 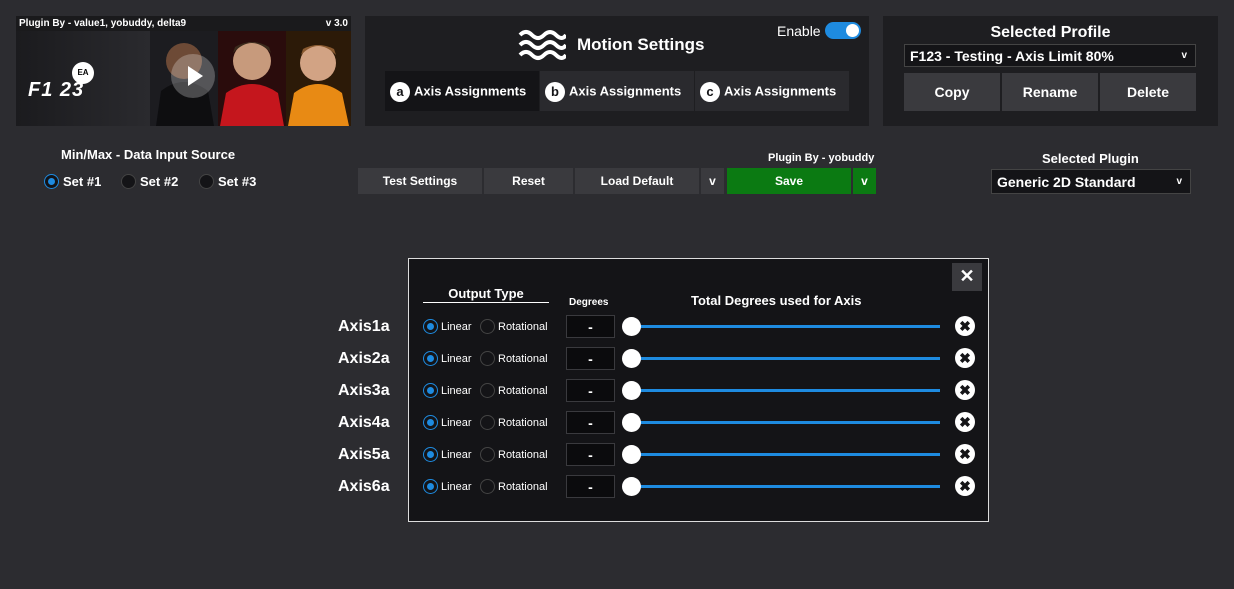 What do you see at coordinates (589, 302) in the screenshot?
I see `degrees-header: Degrees` at bounding box center [589, 302].